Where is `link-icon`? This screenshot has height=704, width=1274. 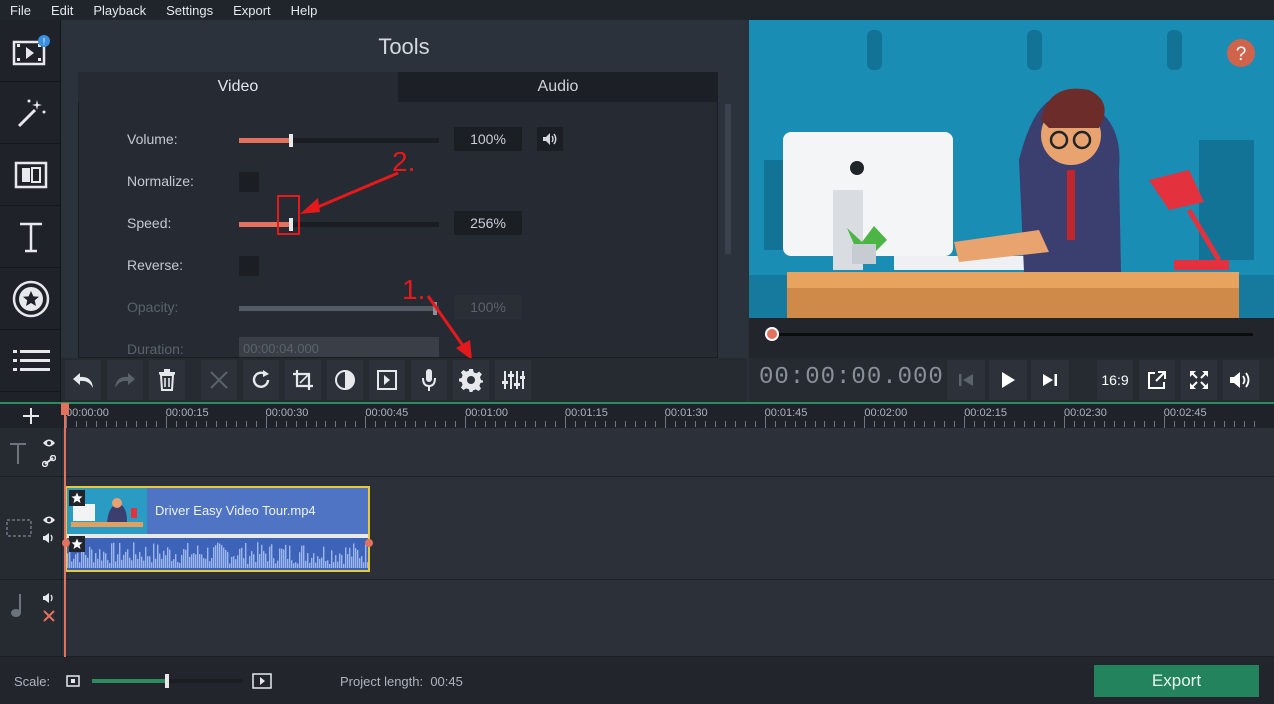 link-icon is located at coordinates (49, 461).